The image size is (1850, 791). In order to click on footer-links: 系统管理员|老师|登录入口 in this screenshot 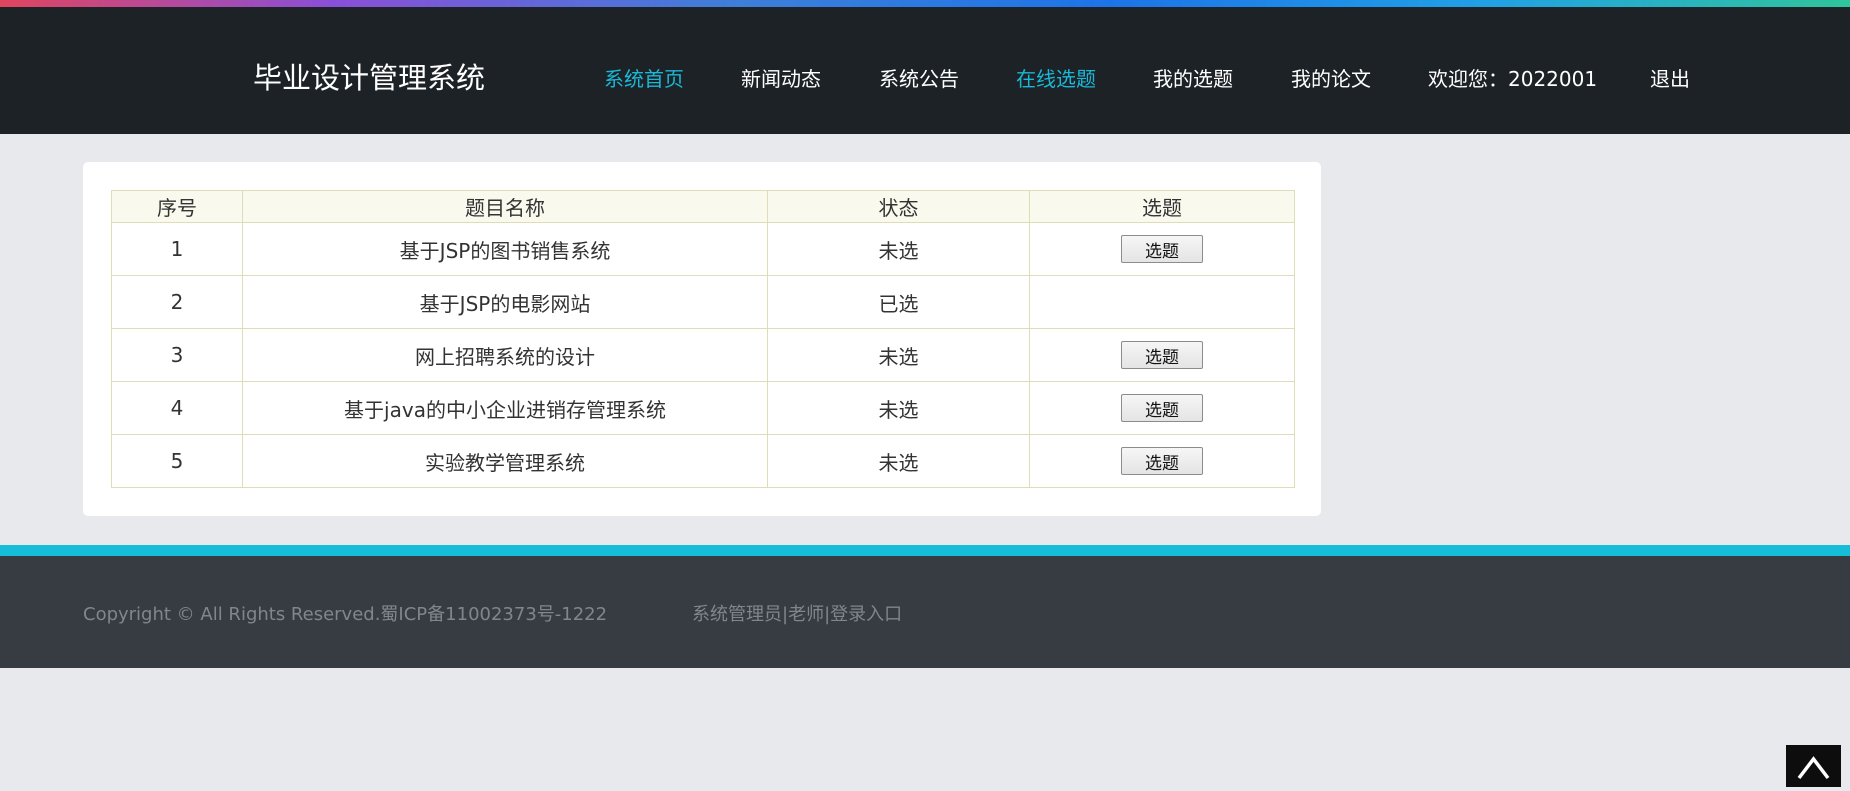, I will do `click(797, 613)`.